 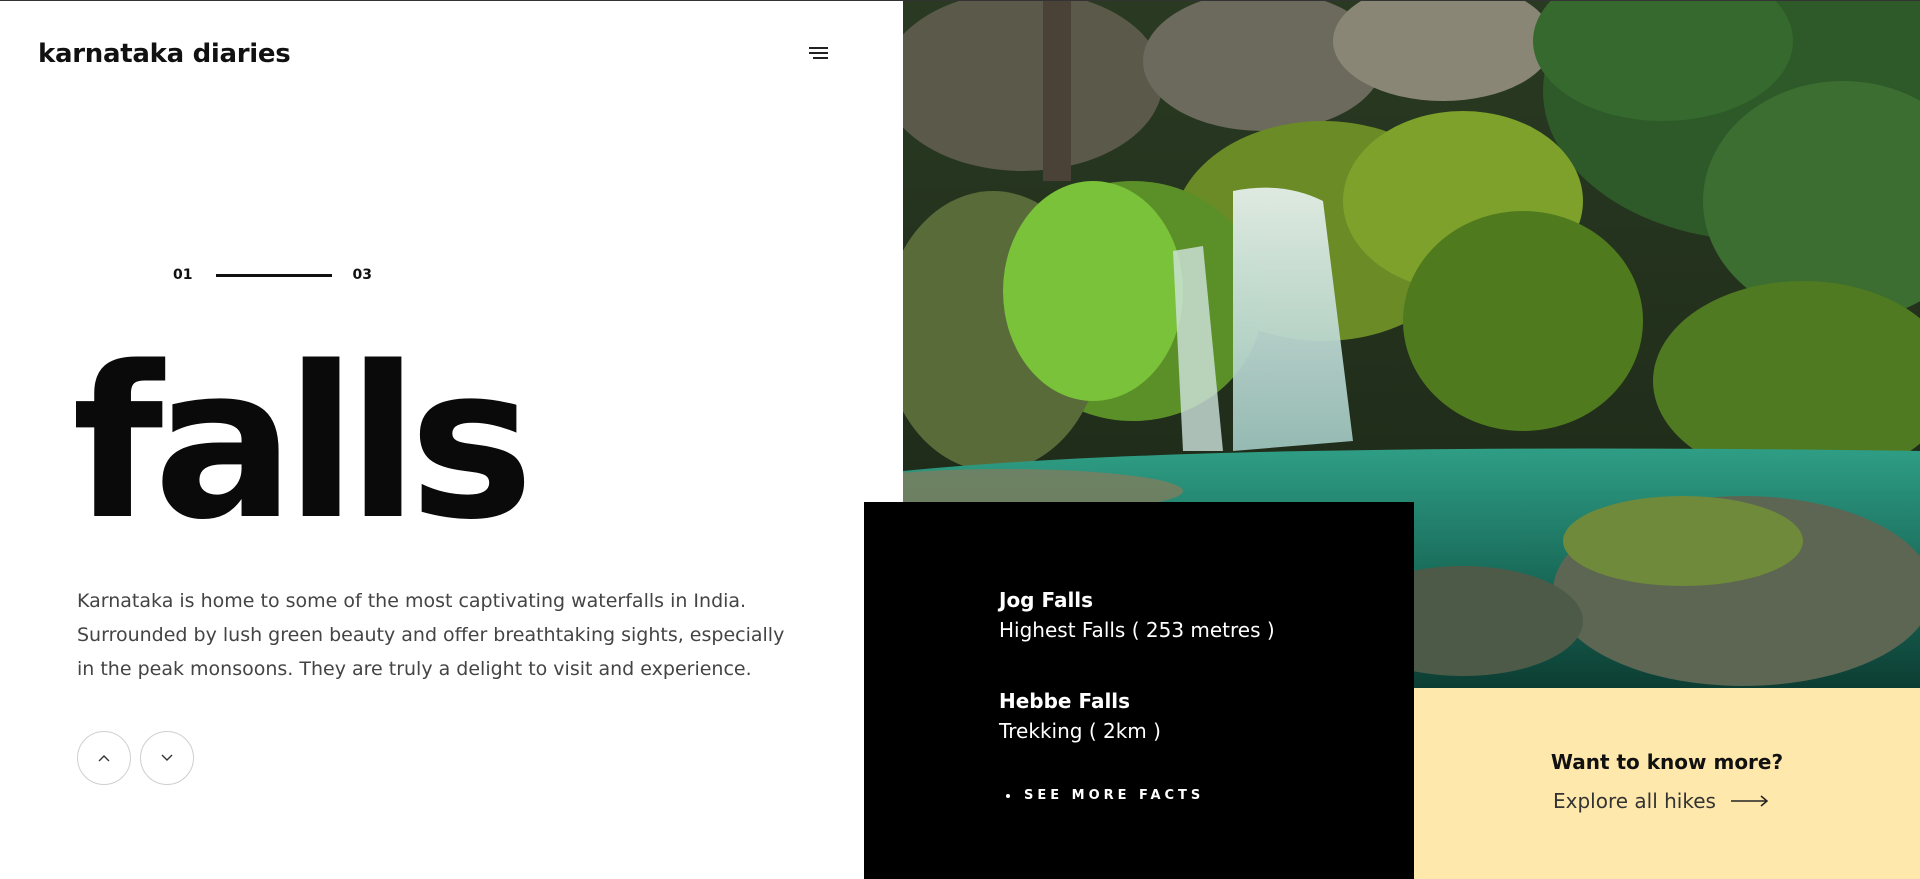 I want to click on fact-detail: Highest Falls ( 253 metres ), so click(x=1137, y=630).